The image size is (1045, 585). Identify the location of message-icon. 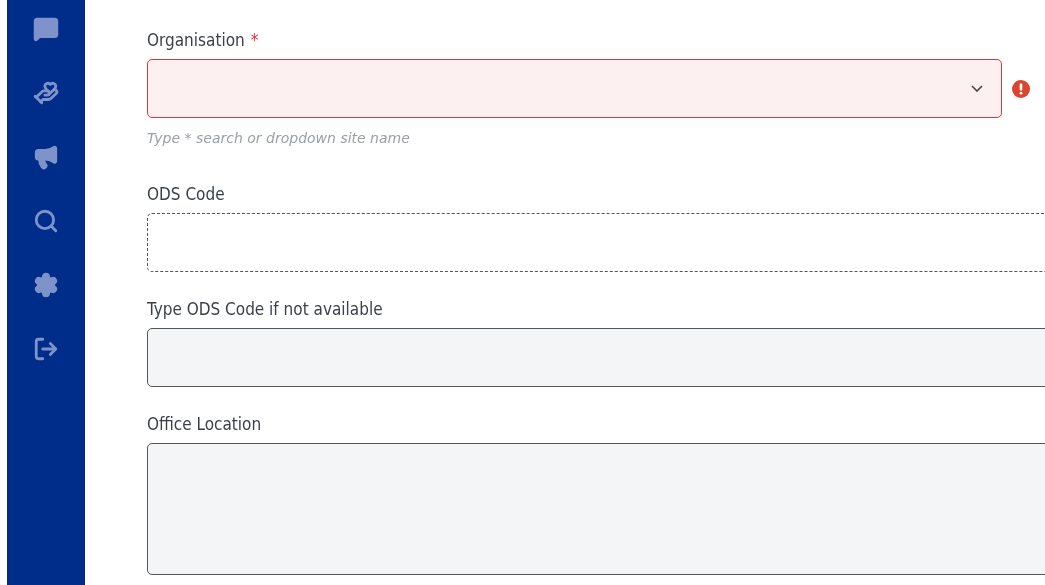
(46, 29).